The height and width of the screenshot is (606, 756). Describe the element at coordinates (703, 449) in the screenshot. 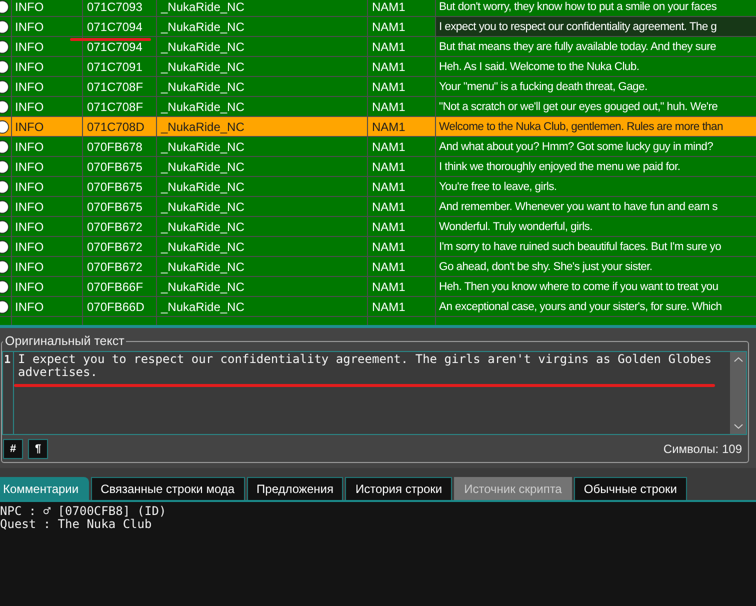

I see `character-count: Символы: 109` at that location.